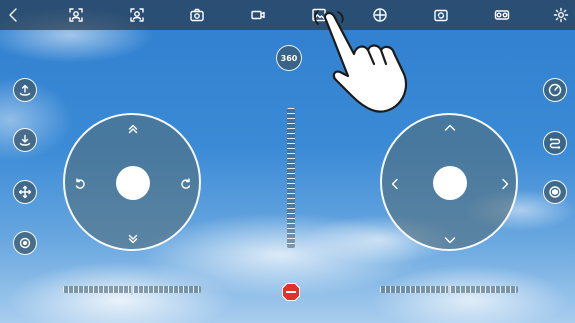 This screenshot has width=575, height=323. I want to click on settings-button, so click(561, 15).